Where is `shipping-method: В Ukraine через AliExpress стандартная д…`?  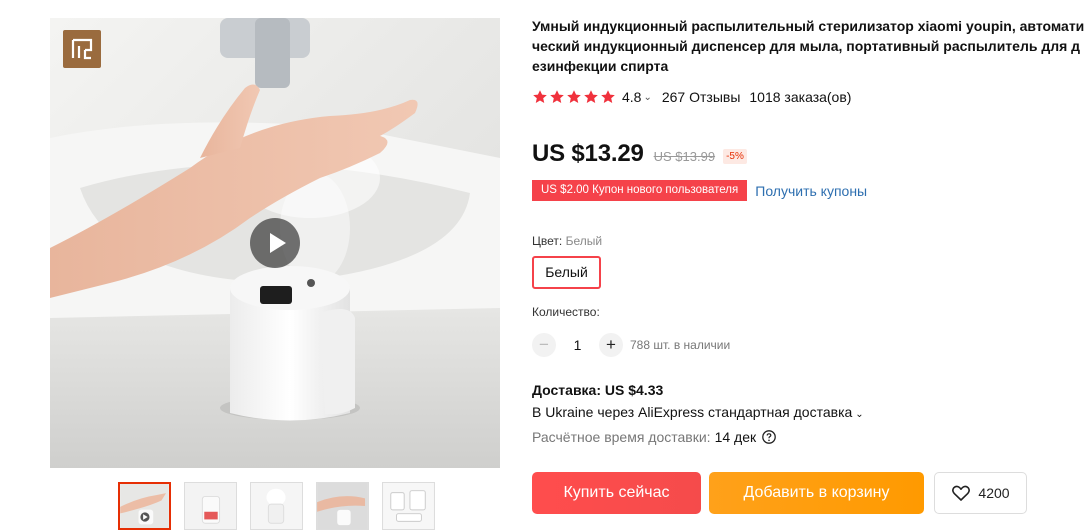 shipping-method: В Ukraine через AliExpress стандартная д… is located at coordinates (698, 412).